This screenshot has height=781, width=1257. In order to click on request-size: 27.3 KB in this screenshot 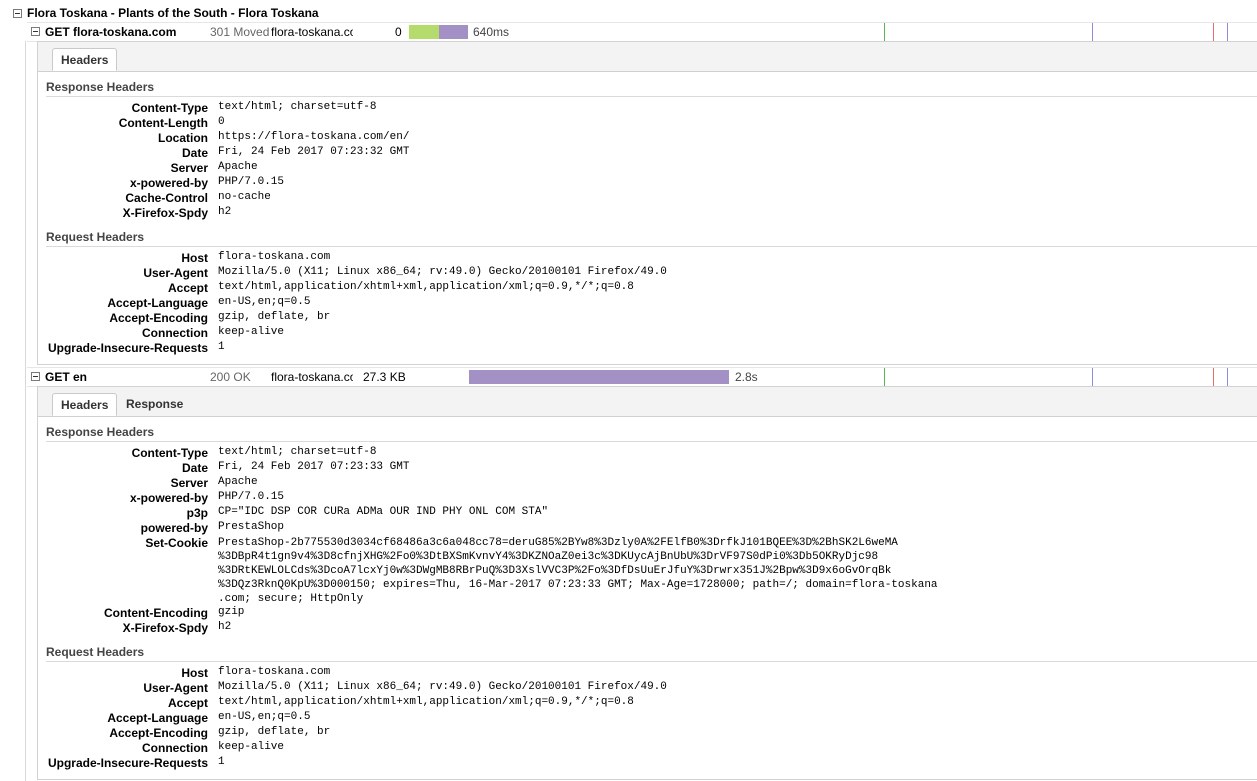, I will do `click(384, 377)`.